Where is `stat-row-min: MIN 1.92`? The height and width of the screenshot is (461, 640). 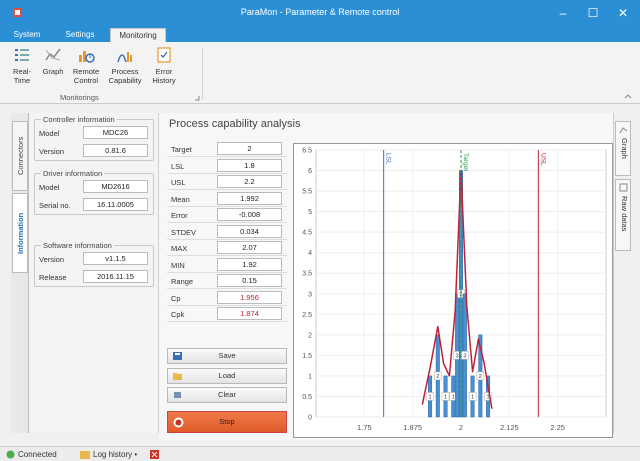
stat-row-min: MIN 1.92 is located at coordinates (227, 265).